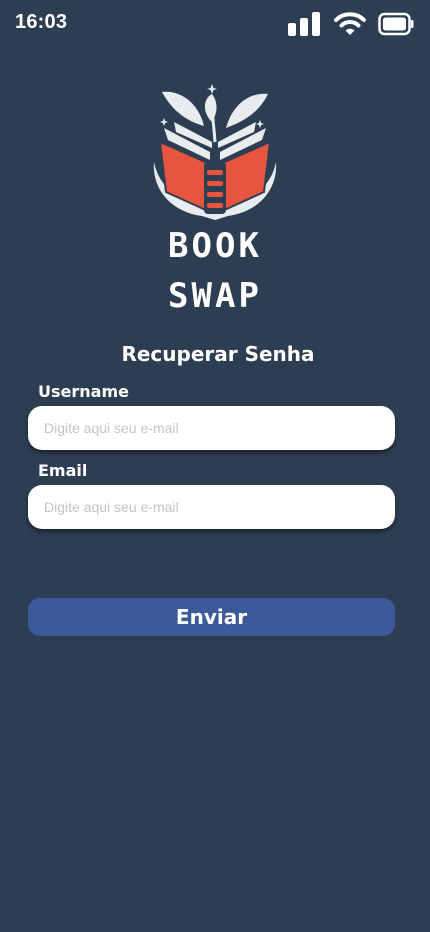 This screenshot has width=430, height=932. Describe the element at coordinates (41, 22) in the screenshot. I see `status-time: 16:03` at that location.